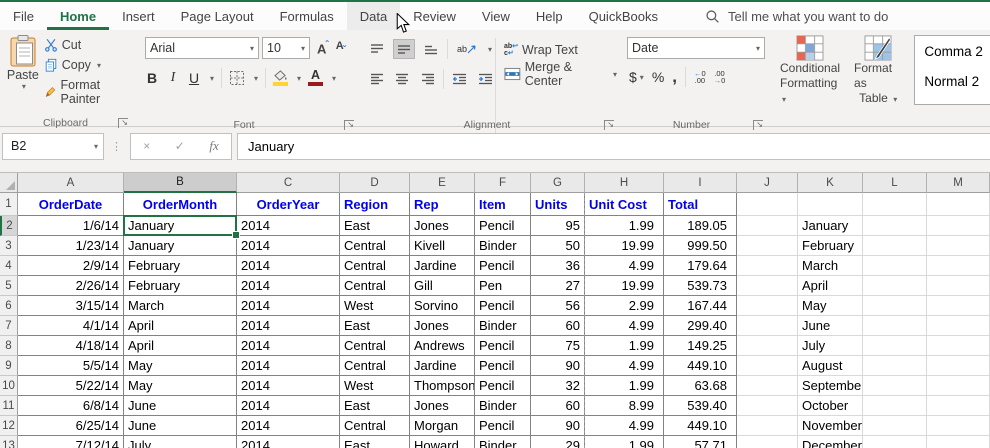  What do you see at coordinates (895, 183) in the screenshot?
I see `column-header-L: L` at bounding box center [895, 183].